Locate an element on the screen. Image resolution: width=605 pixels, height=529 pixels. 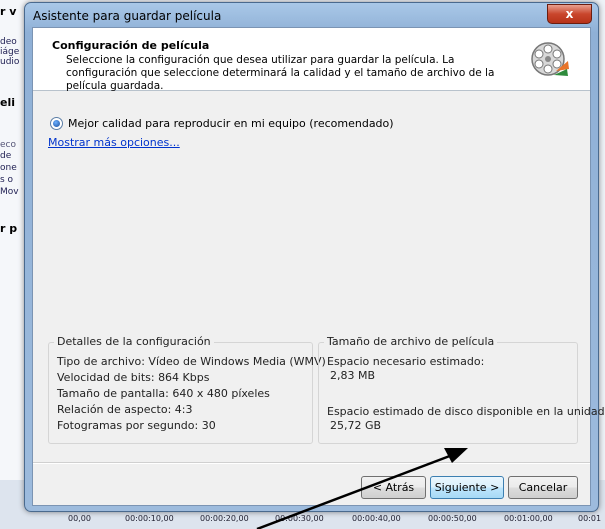
bg-fragment: de is located at coordinates (6, 156).